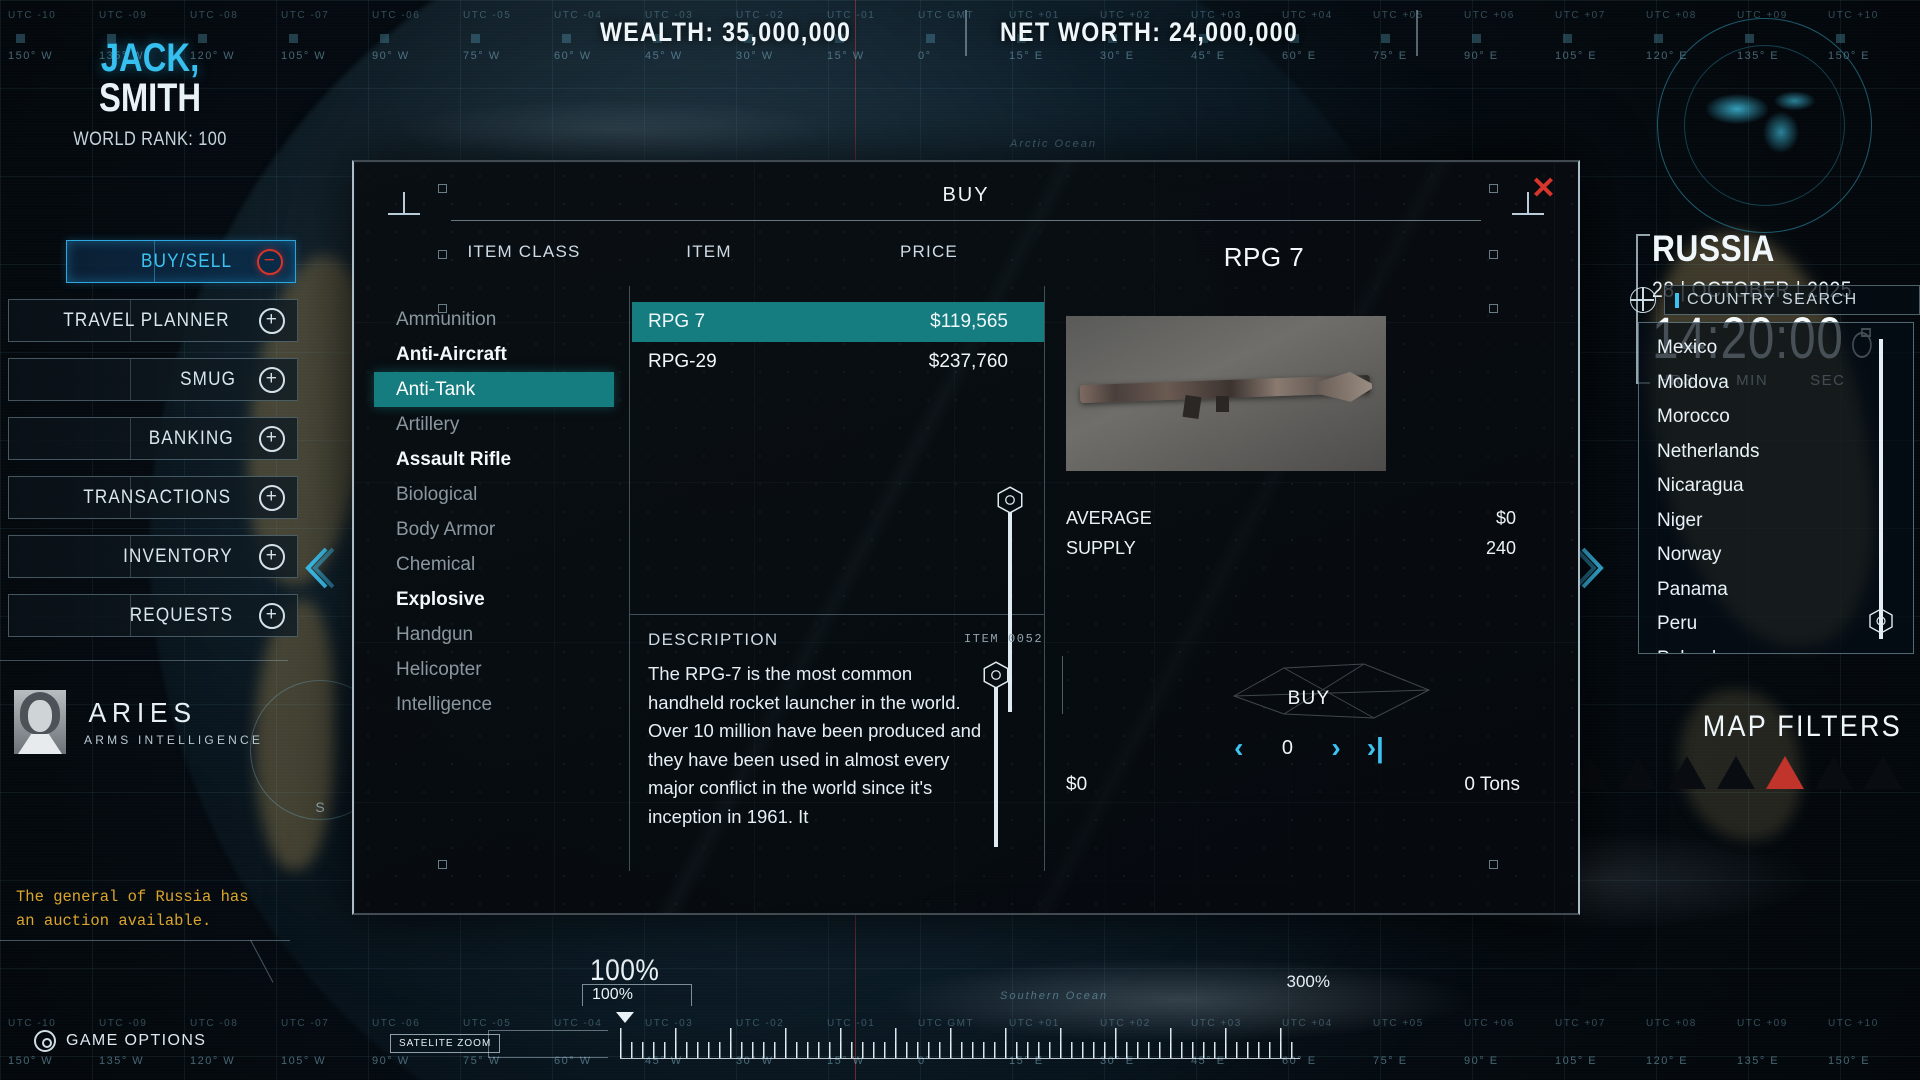 This screenshot has height=1080, width=1920. What do you see at coordinates (1299, 56) in the screenshot?
I see `longitude-label: 60° E` at bounding box center [1299, 56].